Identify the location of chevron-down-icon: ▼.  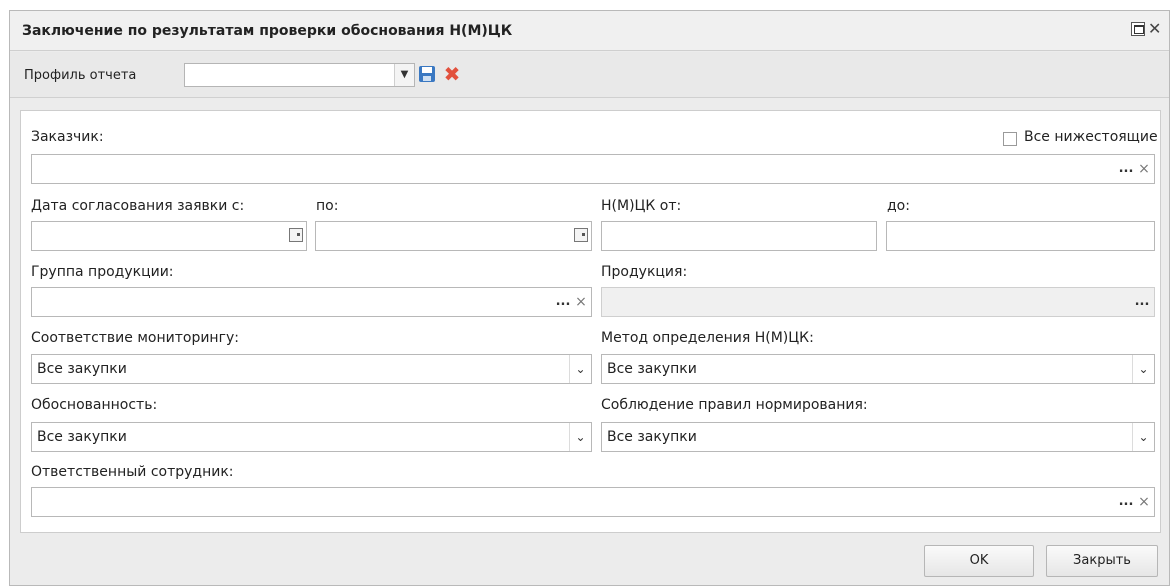
(404, 75).